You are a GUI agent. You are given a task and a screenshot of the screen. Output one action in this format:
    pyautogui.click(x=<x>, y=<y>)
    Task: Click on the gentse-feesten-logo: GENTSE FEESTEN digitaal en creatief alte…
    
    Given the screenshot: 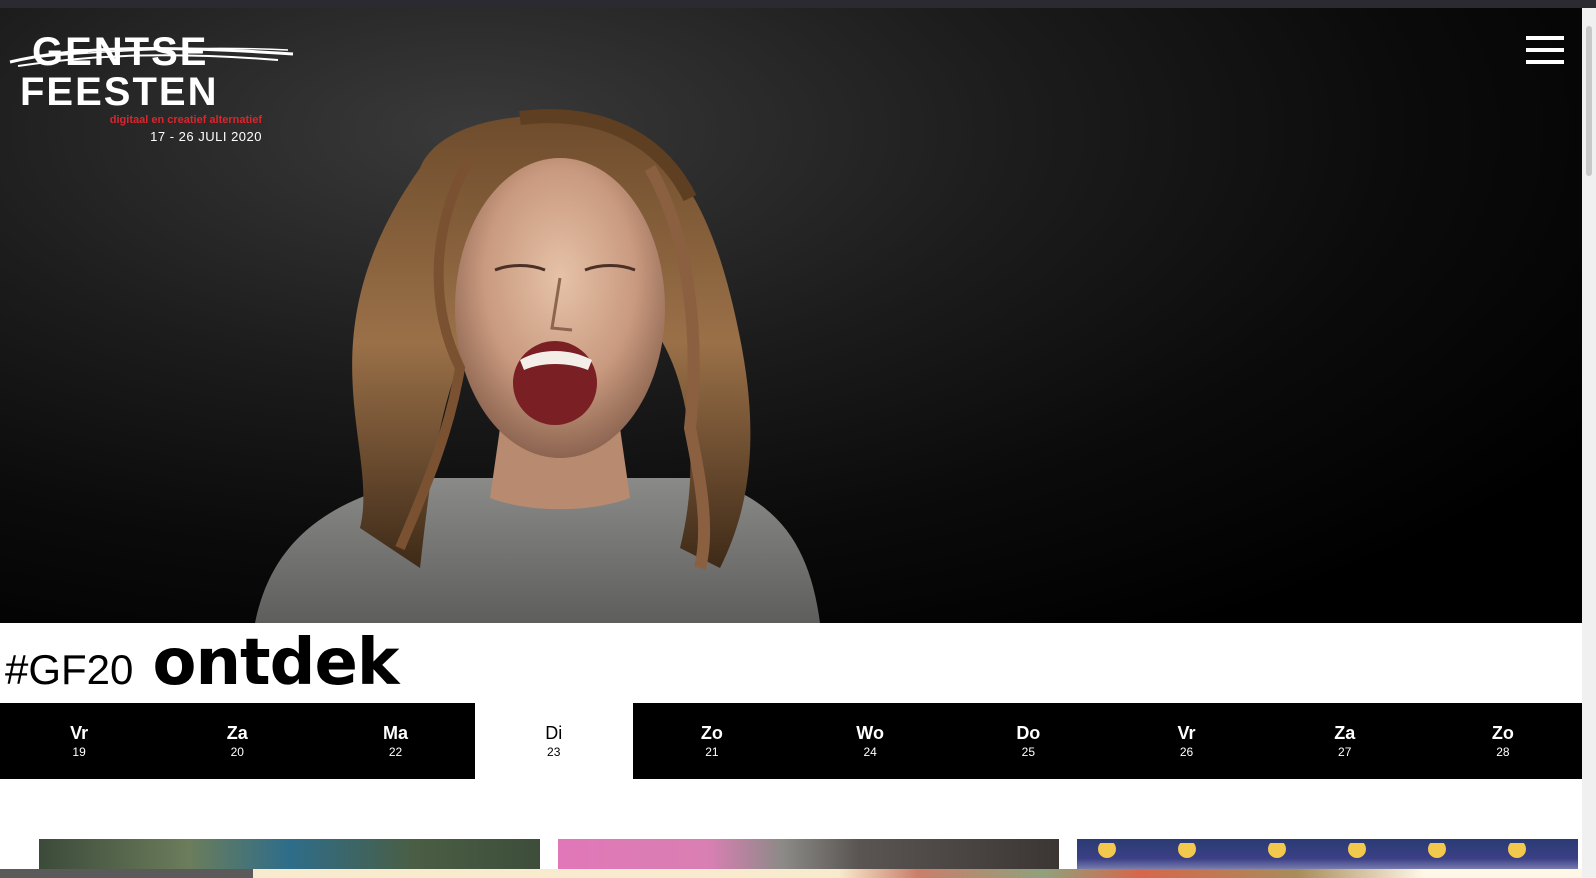 What is the action you would take?
    pyautogui.click(x=153, y=95)
    